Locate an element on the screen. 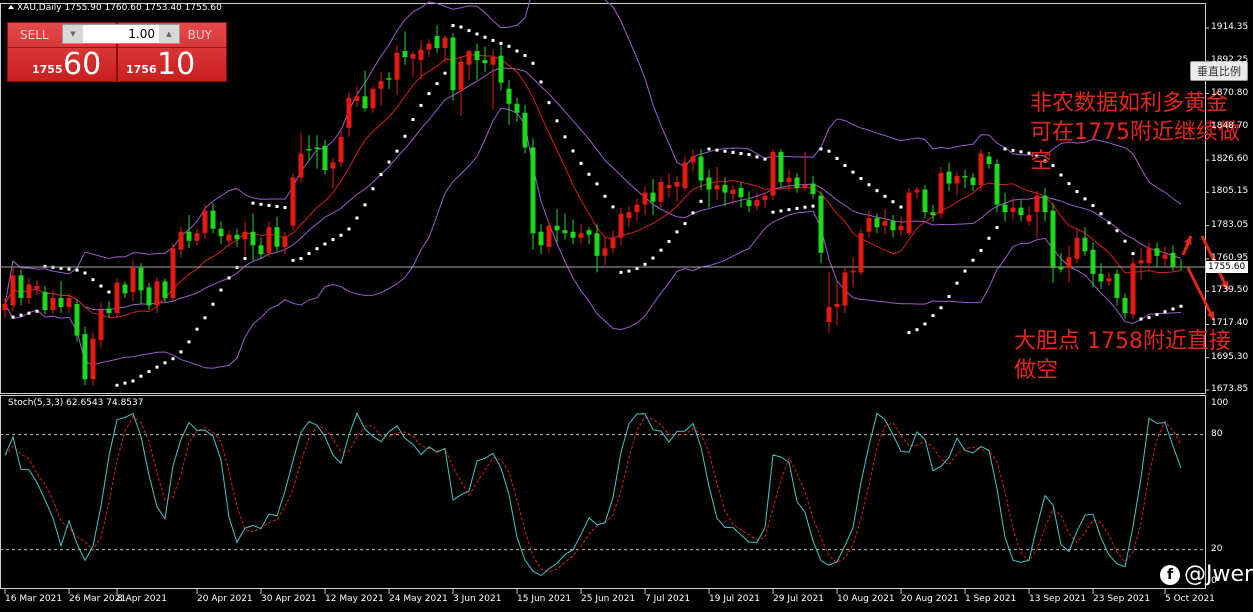 This screenshot has height=612, width=1253. lot-size-stepper: ▼ 1.00 ▲ is located at coordinates (121, 34).